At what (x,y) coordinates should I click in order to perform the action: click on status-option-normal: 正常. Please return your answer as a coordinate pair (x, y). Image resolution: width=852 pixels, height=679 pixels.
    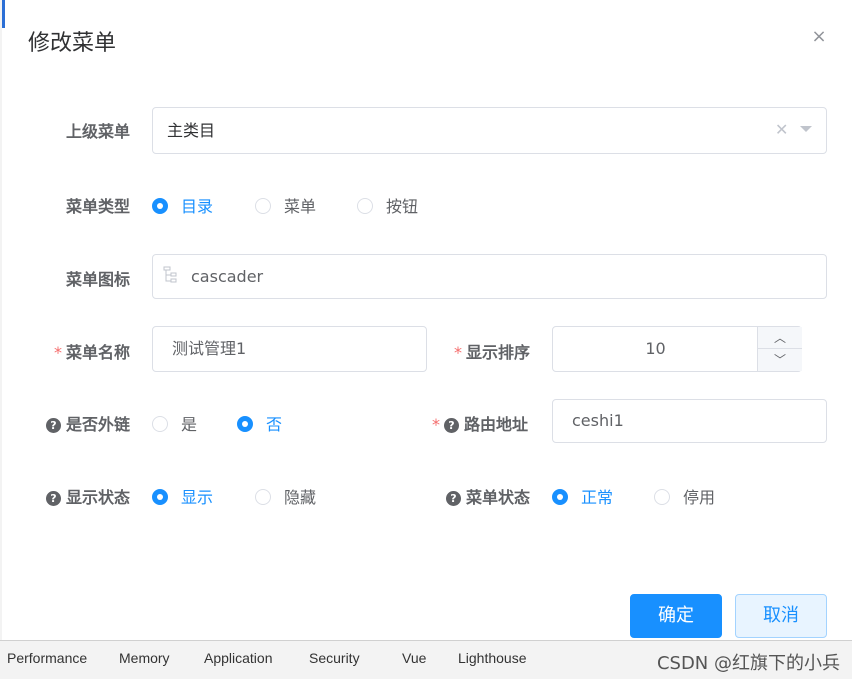
    Looking at the image, I should click on (582, 496).